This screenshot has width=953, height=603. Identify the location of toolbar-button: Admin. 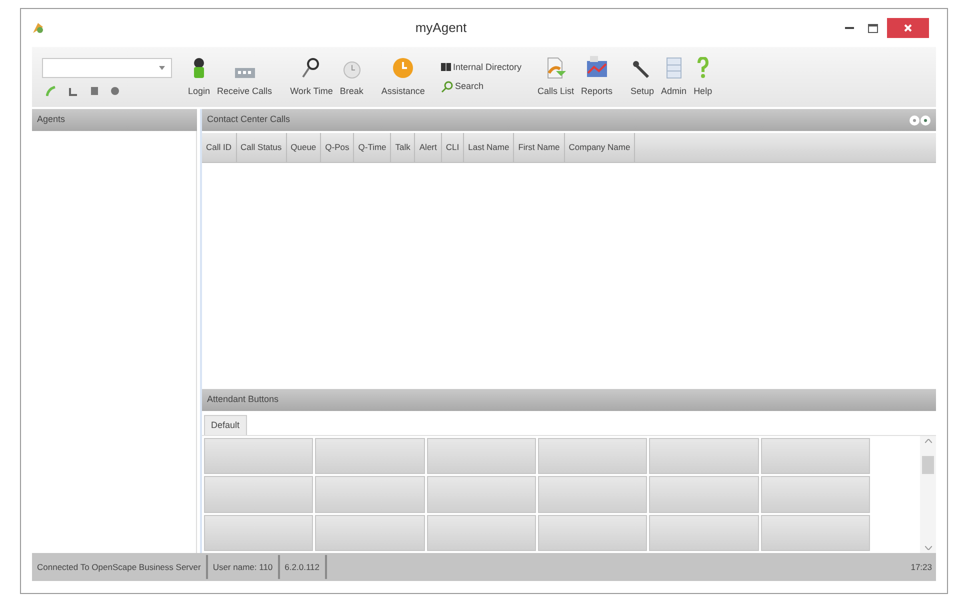
(674, 75).